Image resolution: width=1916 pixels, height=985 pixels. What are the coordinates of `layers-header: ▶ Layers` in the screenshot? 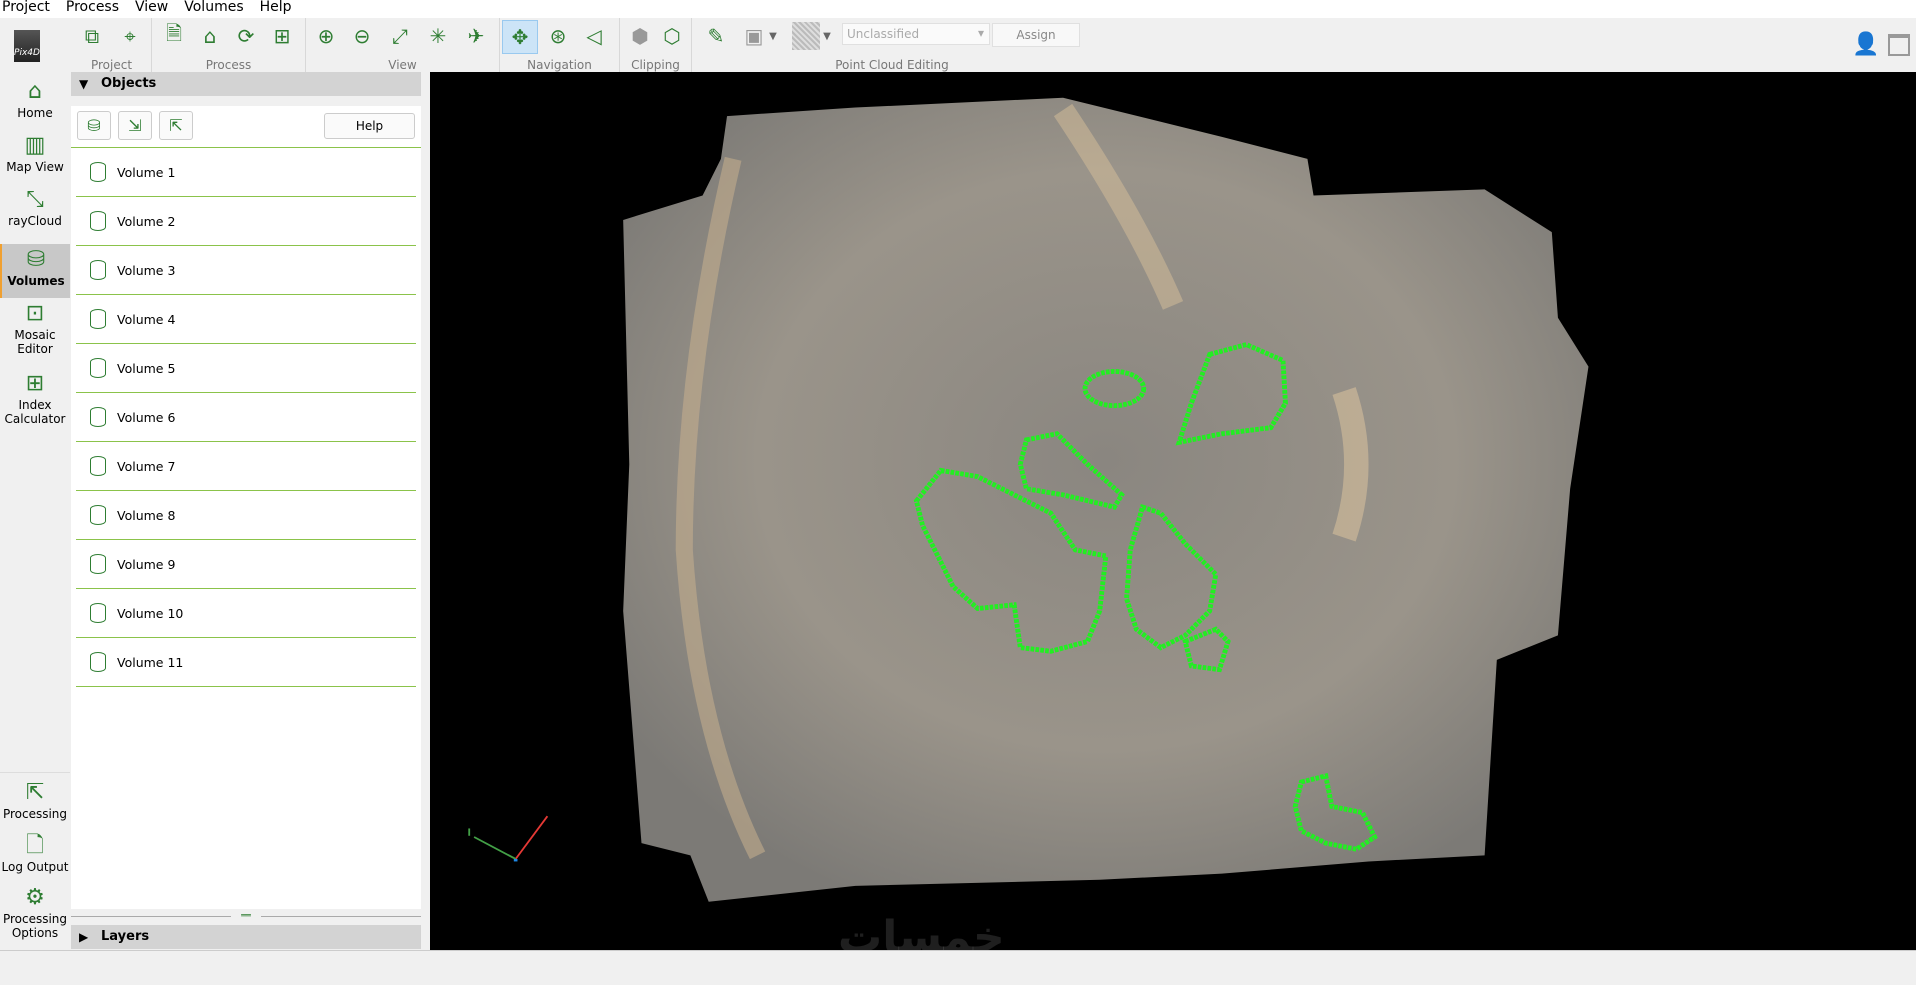 It's located at (246, 937).